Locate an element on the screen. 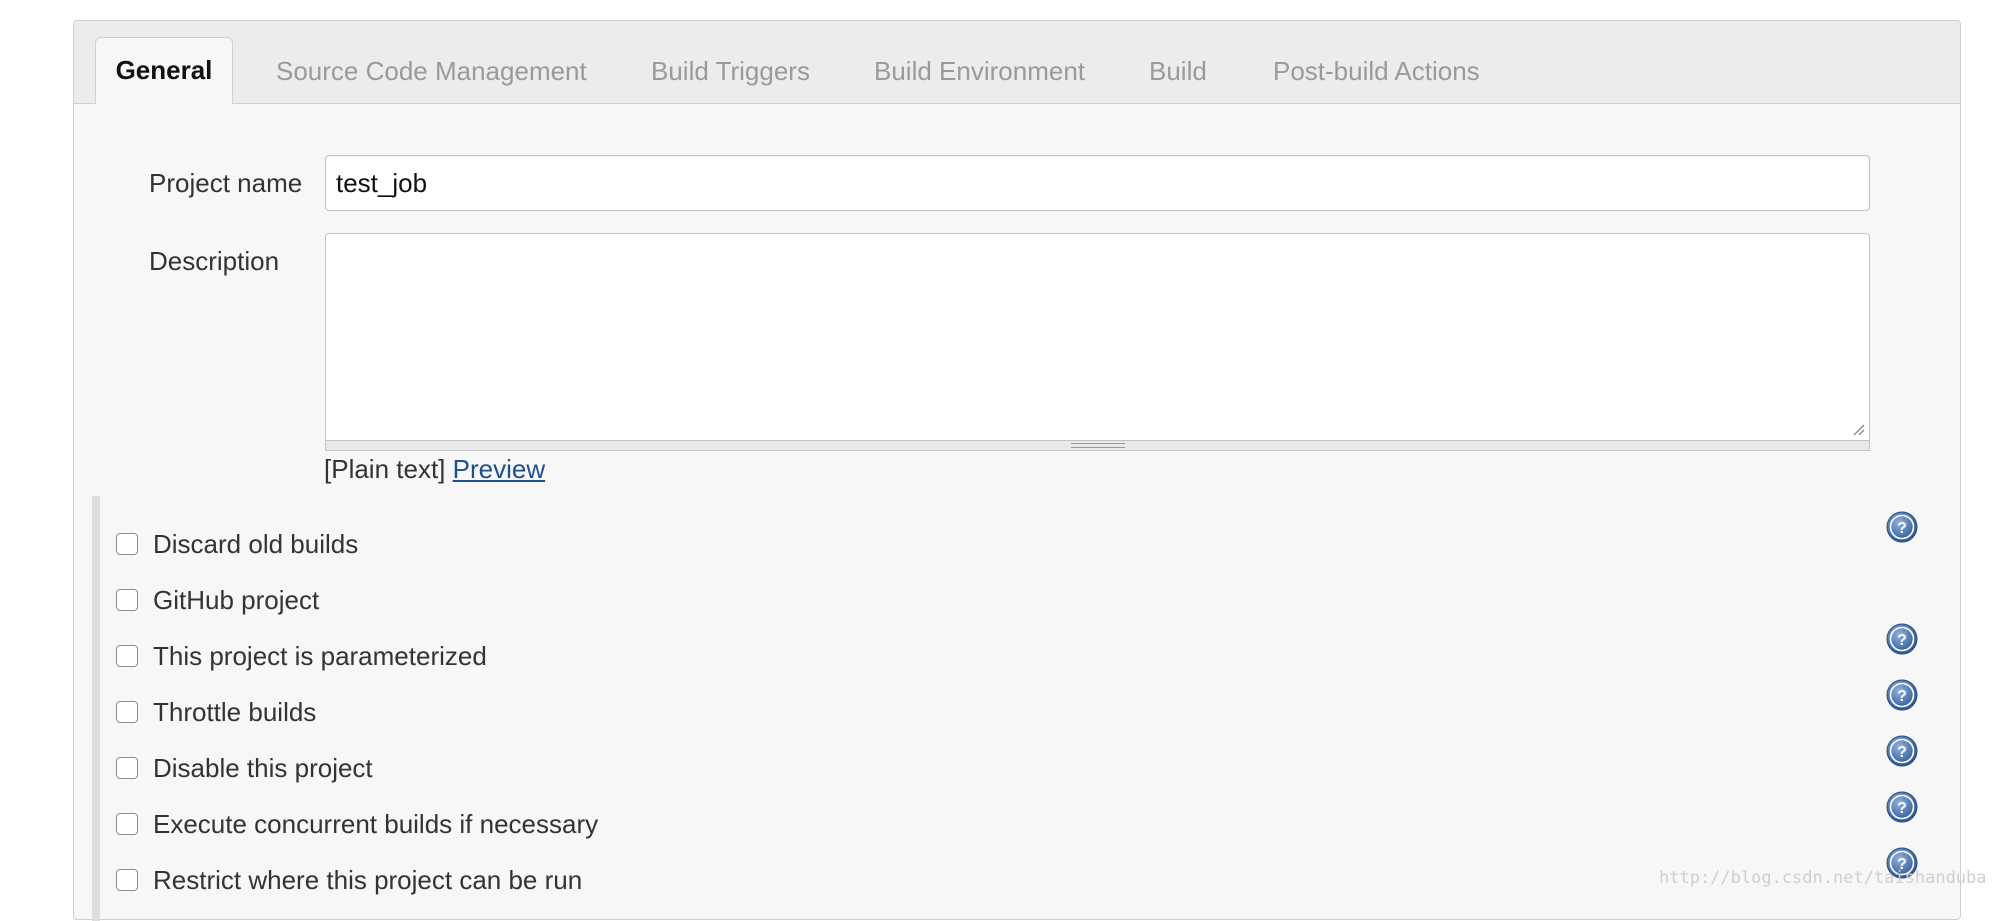  textarea-resize-grip is located at coordinates (1097, 446).